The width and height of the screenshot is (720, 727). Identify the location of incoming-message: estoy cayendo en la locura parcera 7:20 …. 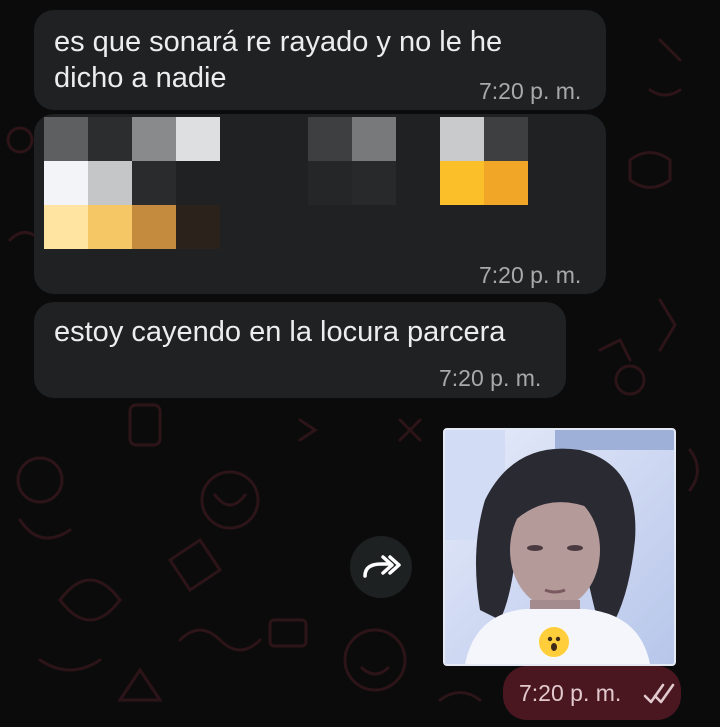
(300, 350).